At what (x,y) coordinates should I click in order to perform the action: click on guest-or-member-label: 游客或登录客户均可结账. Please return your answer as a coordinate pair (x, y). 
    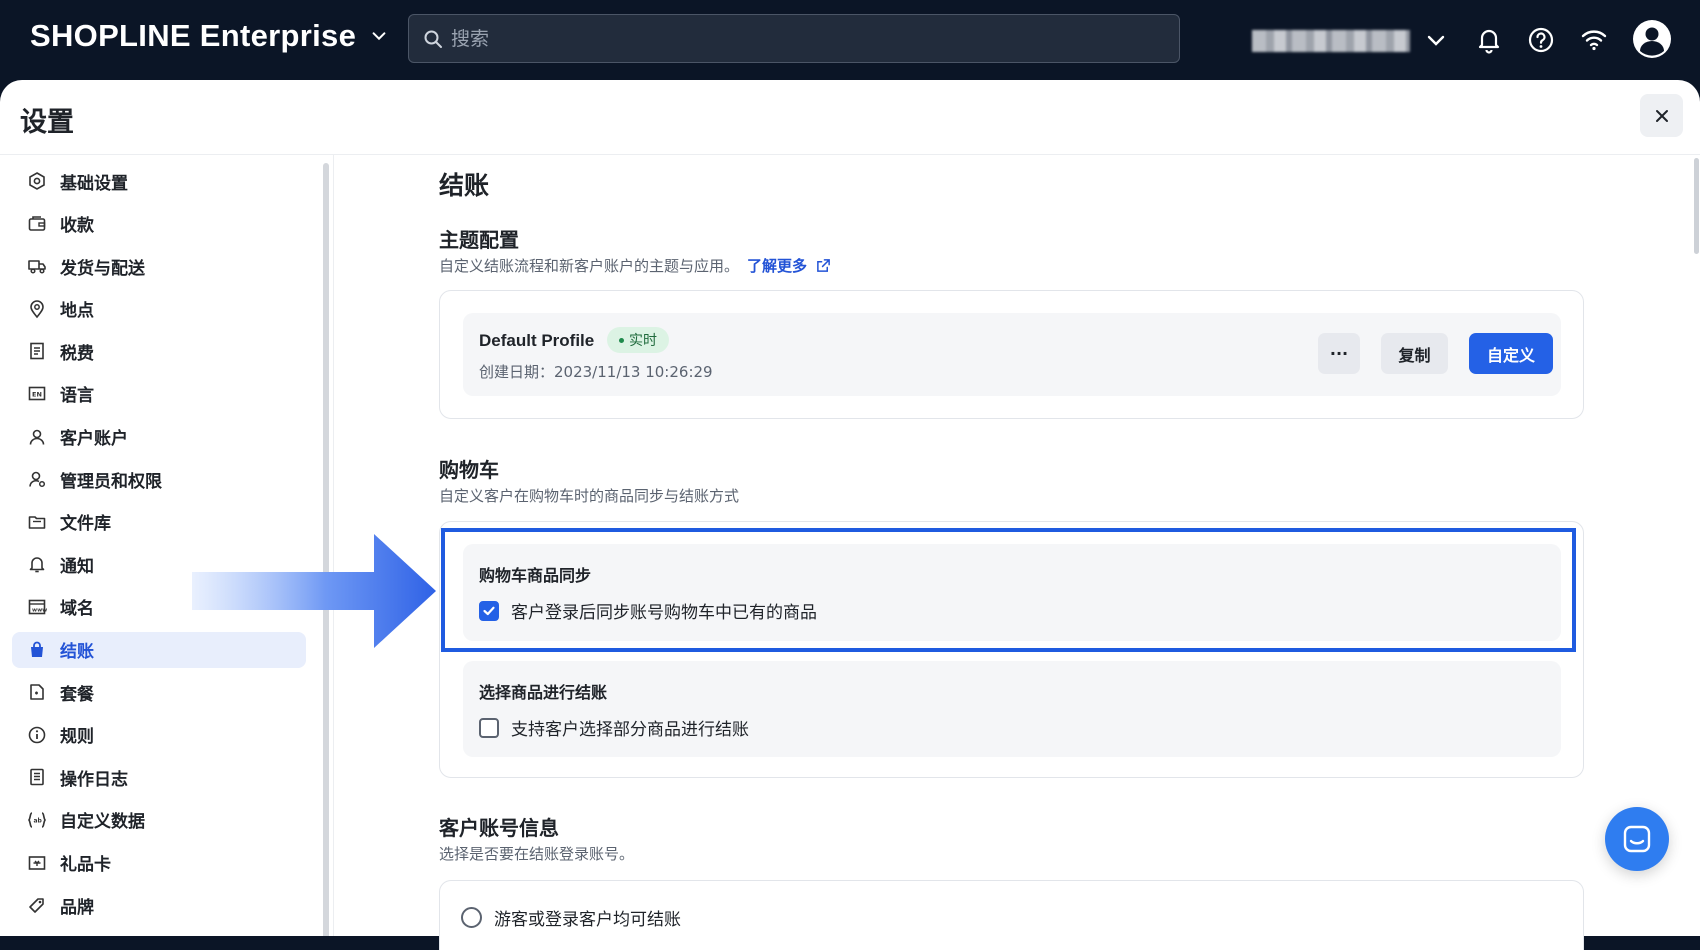
    Looking at the image, I should click on (587, 920).